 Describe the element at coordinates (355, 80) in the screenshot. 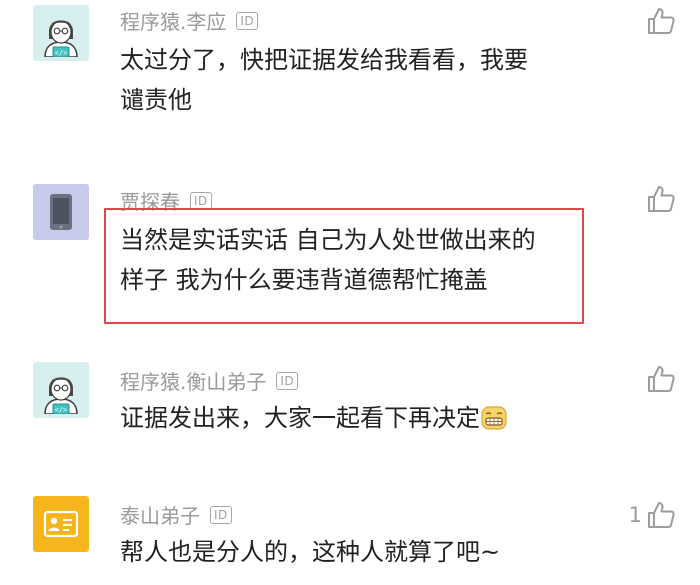

I see `comment-text: 太过分了，快把证据发给我看看，我要 谴责他` at that location.